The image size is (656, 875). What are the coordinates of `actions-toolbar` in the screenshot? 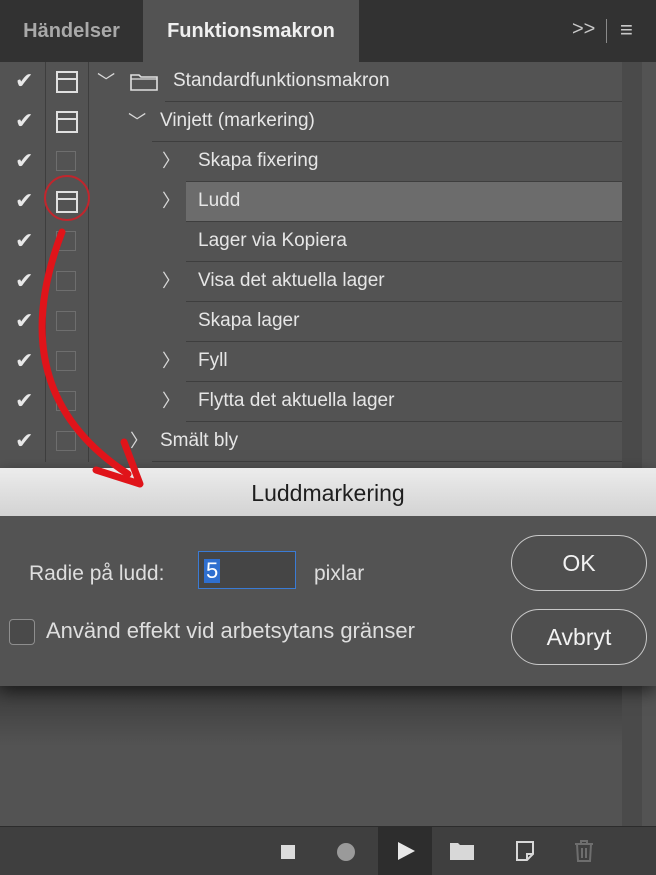 It's located at (328, 850).